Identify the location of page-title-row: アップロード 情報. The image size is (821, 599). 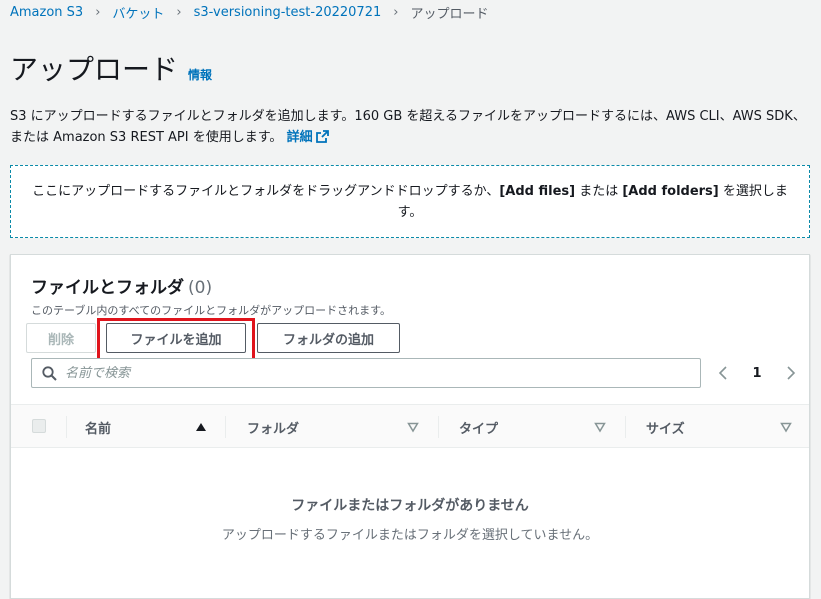
(111, 68).